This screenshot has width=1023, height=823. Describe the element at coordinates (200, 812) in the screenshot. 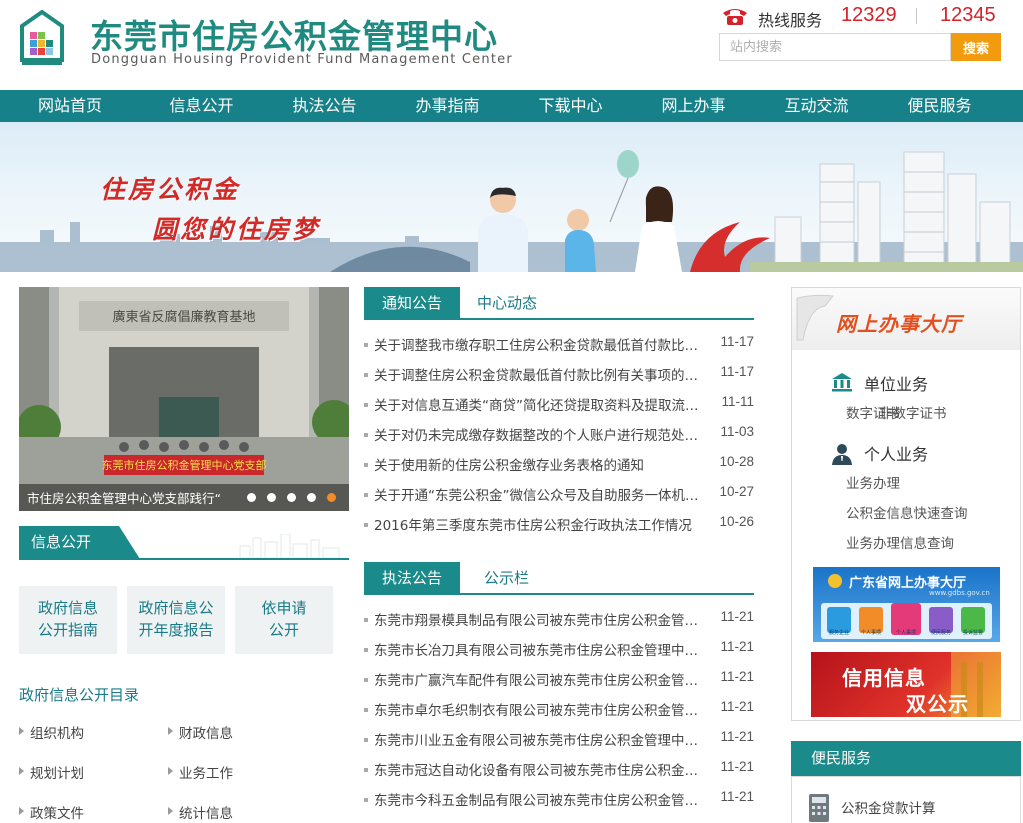

I see `catalog-item: 统计信息` at that location.